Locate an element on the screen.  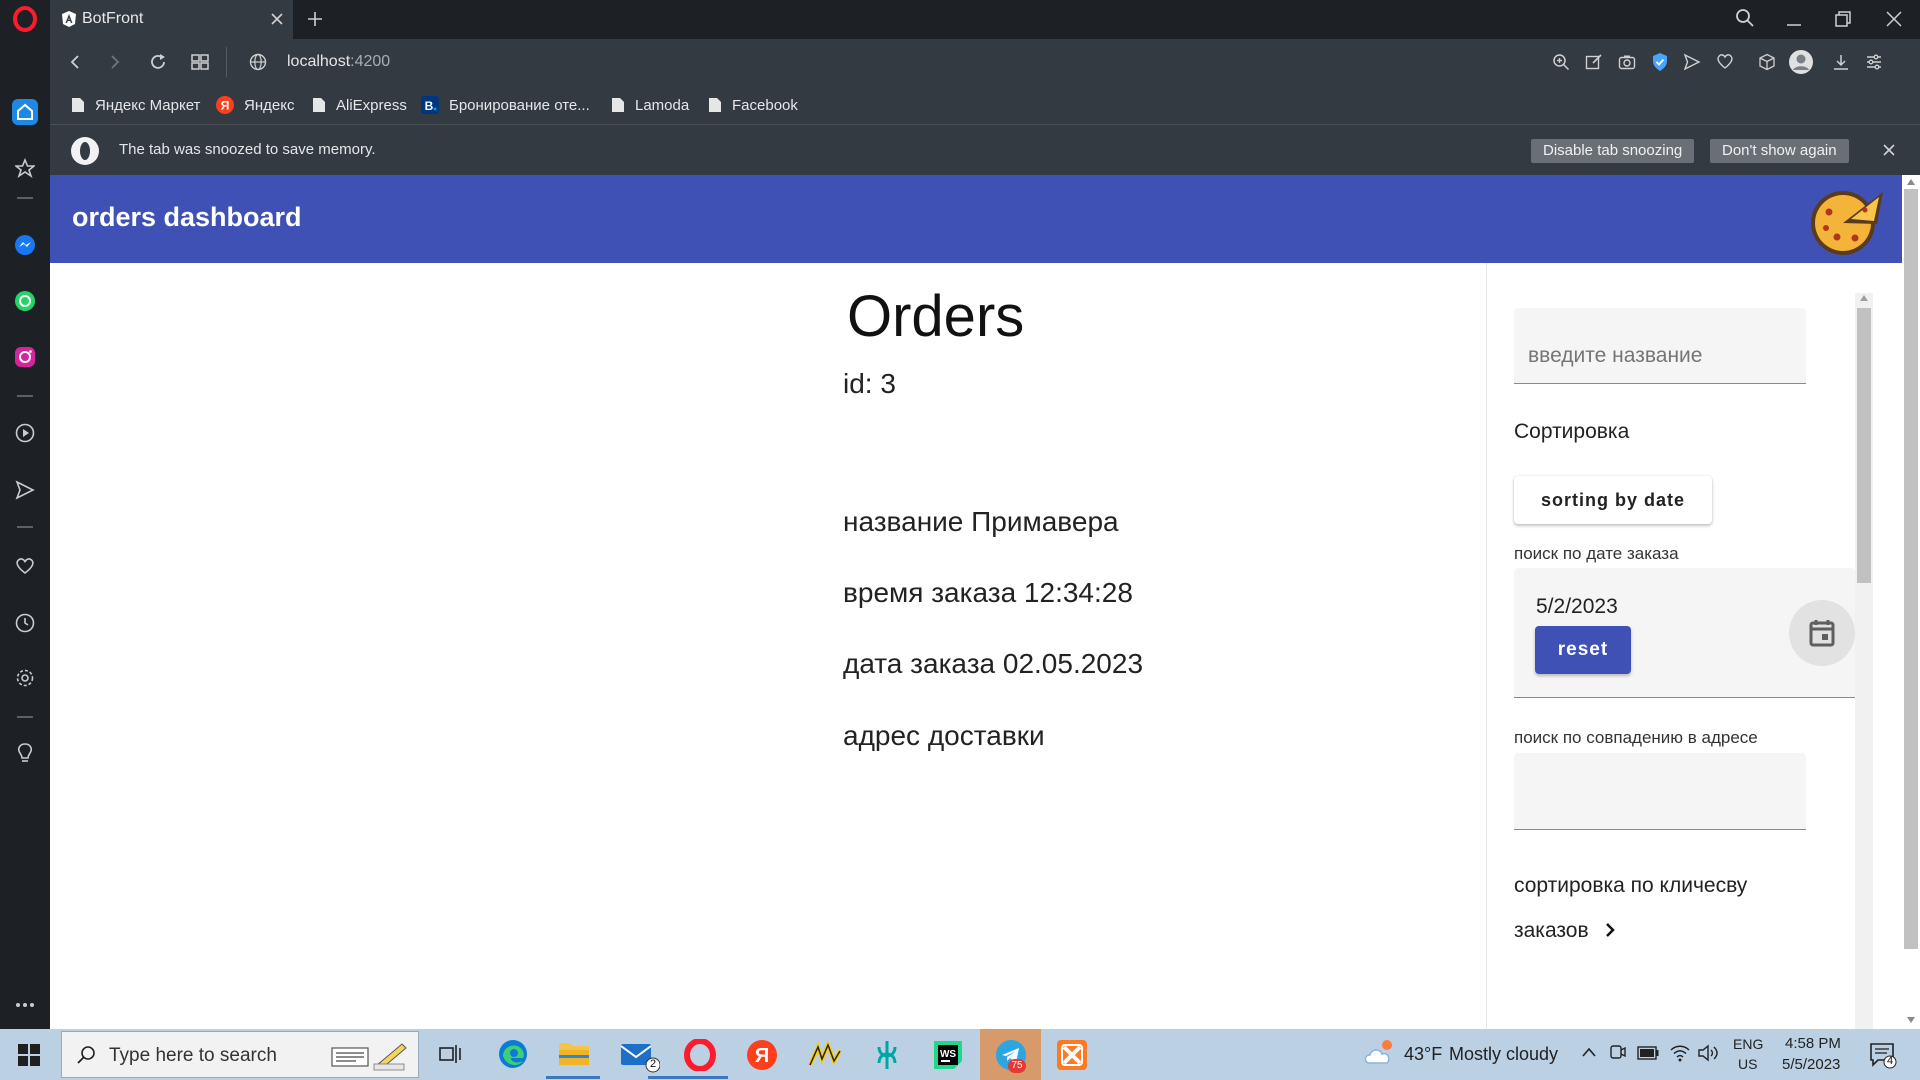
name-search-input is located at coordinates (1660, 345).